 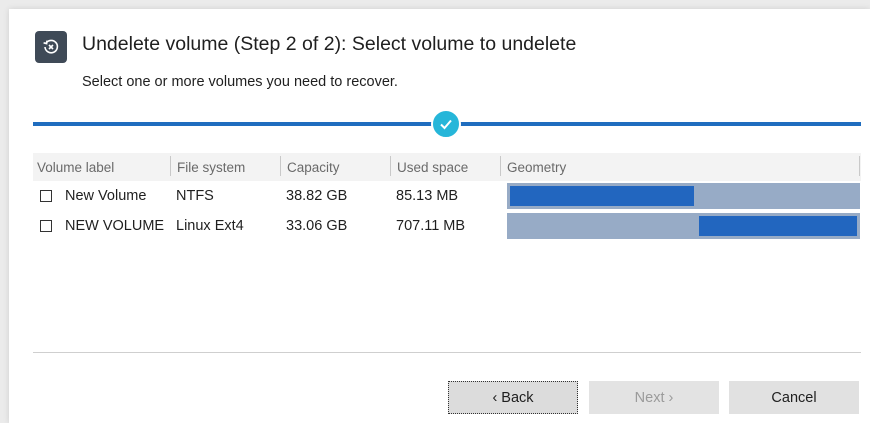 I want to click on table-row: New Volume NTFS 38.82 GB 85.13 MB, so click(x=447, y=196).